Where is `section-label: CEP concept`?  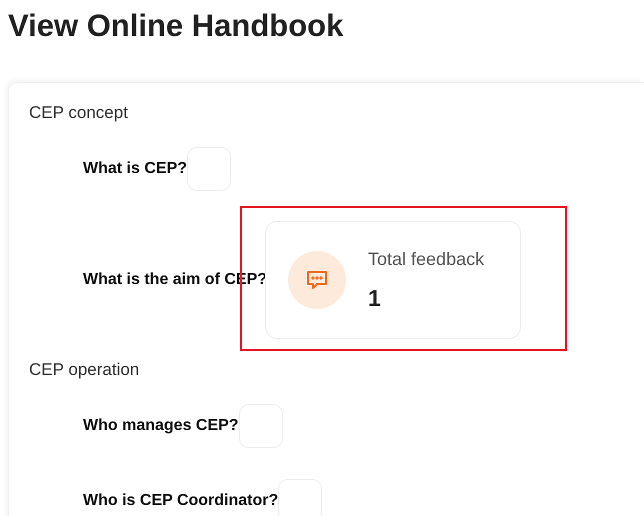 section-label: CEP concept is located at coordinates (79, 113).